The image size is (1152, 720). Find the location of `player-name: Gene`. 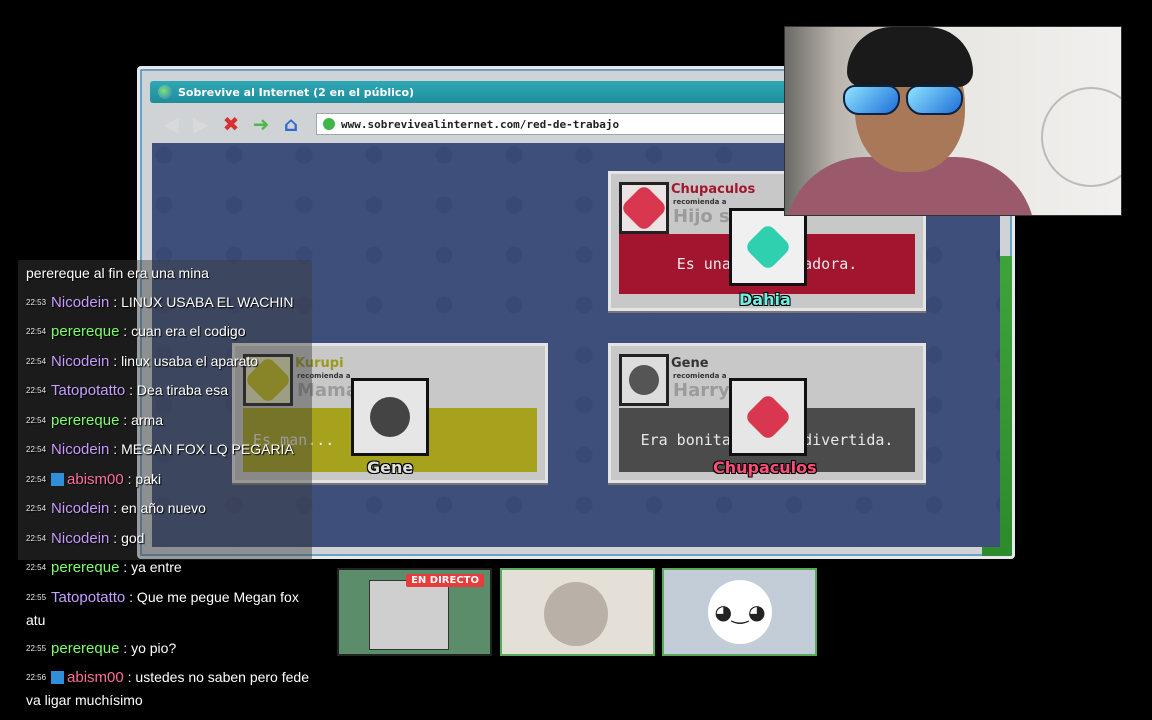

player-name: Gene is located at coordinates (390, 467).